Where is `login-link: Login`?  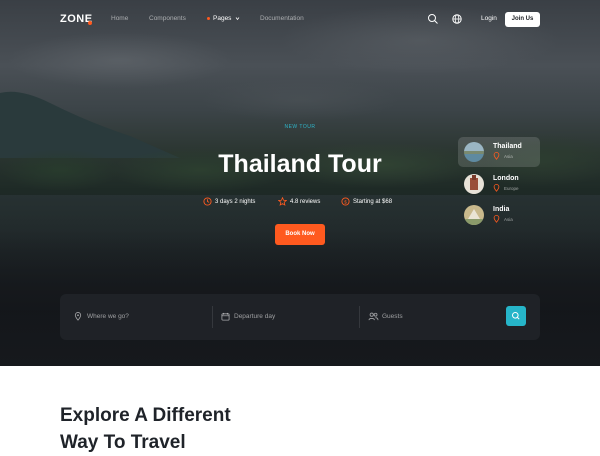
login-link: Login is located at coordinates (489, 18).